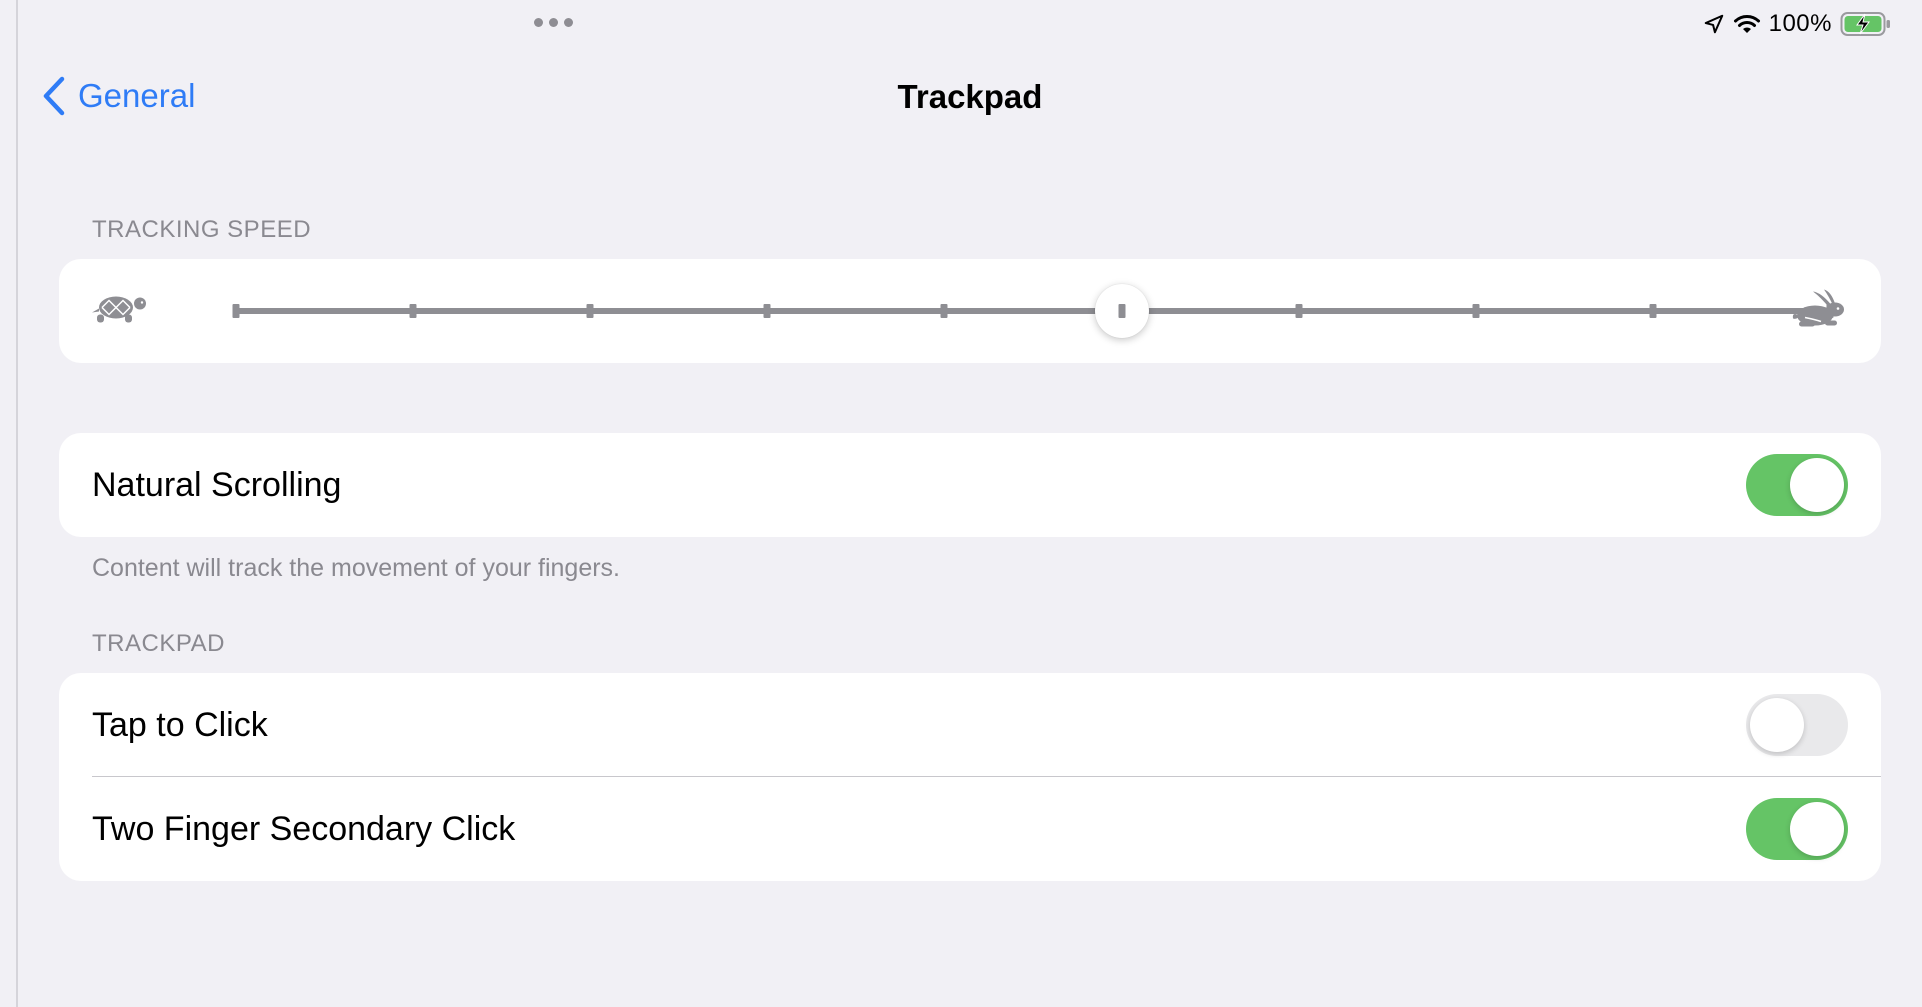 This screenshot has width=1922, height=1007. Describe the element at coordinates (1797, 829) in the screenshot. I see `two-finger-secondary-click-toggle` at that location.